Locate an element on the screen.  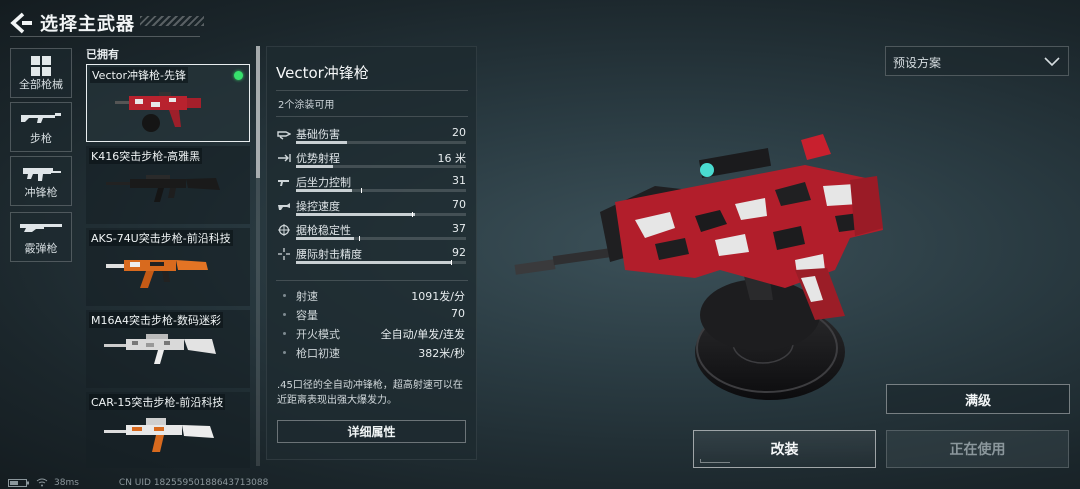
detailed-attributes-button: 详细属性 is located at coordinates (371, 431).